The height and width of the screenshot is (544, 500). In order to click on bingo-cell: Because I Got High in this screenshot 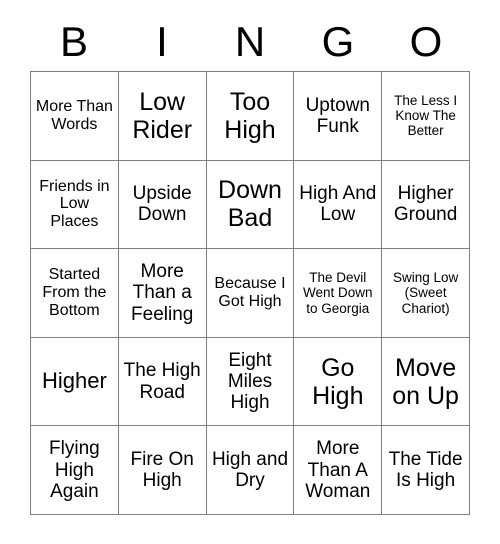, I will do `click(250, 293)`.